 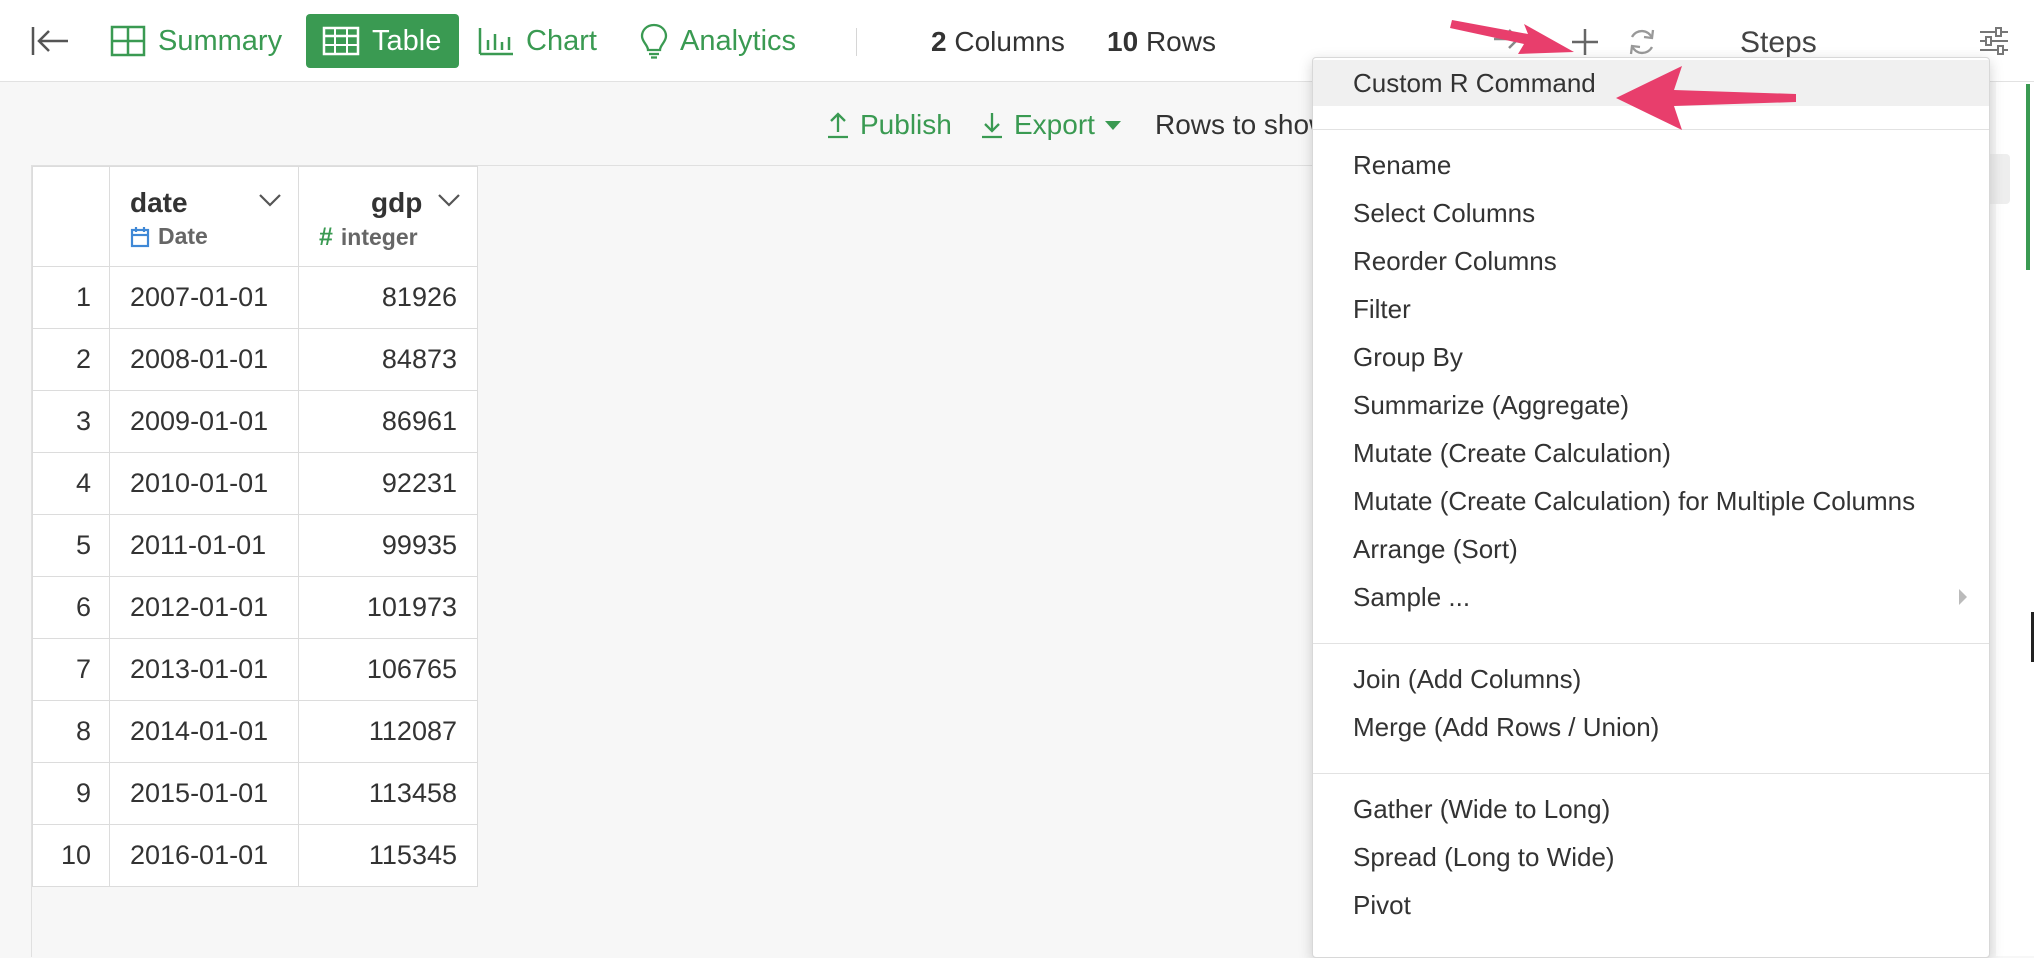 I want to click on row-index-cell: 2, so click(x=71, y=359).